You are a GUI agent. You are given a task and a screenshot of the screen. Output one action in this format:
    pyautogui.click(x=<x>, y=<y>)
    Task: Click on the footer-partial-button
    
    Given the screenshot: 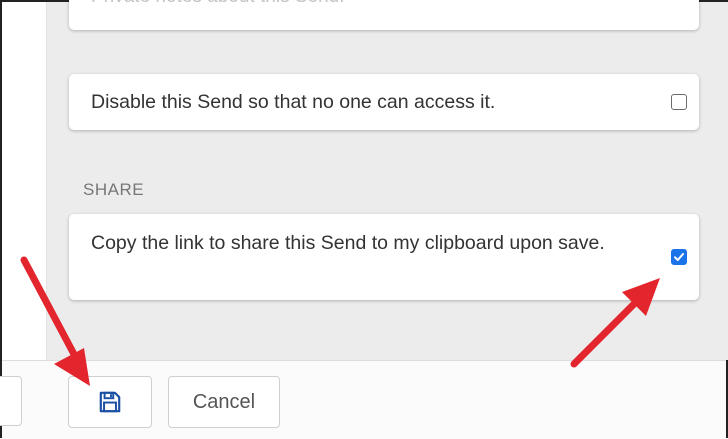 What is the action you would take?
    pyautogui.click(x=11, y=401)
    